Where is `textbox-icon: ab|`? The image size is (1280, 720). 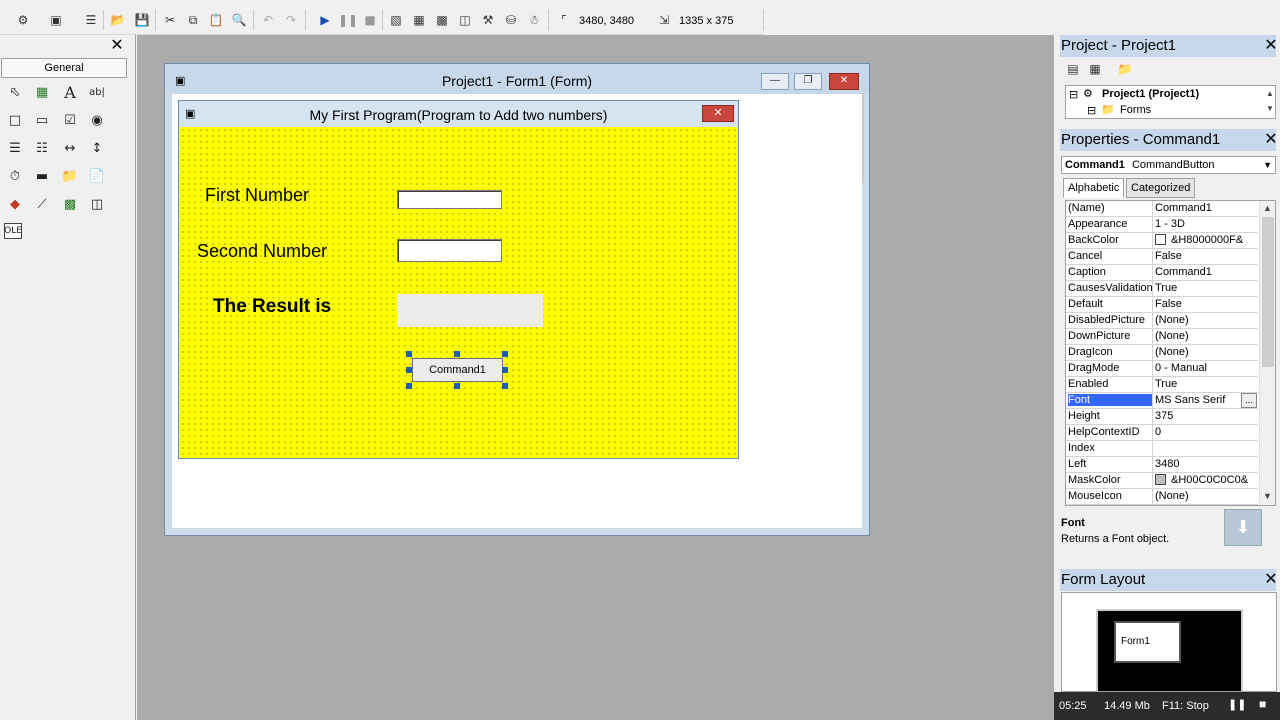 textbox-icon: ab| is located at coordinates (97, 92).